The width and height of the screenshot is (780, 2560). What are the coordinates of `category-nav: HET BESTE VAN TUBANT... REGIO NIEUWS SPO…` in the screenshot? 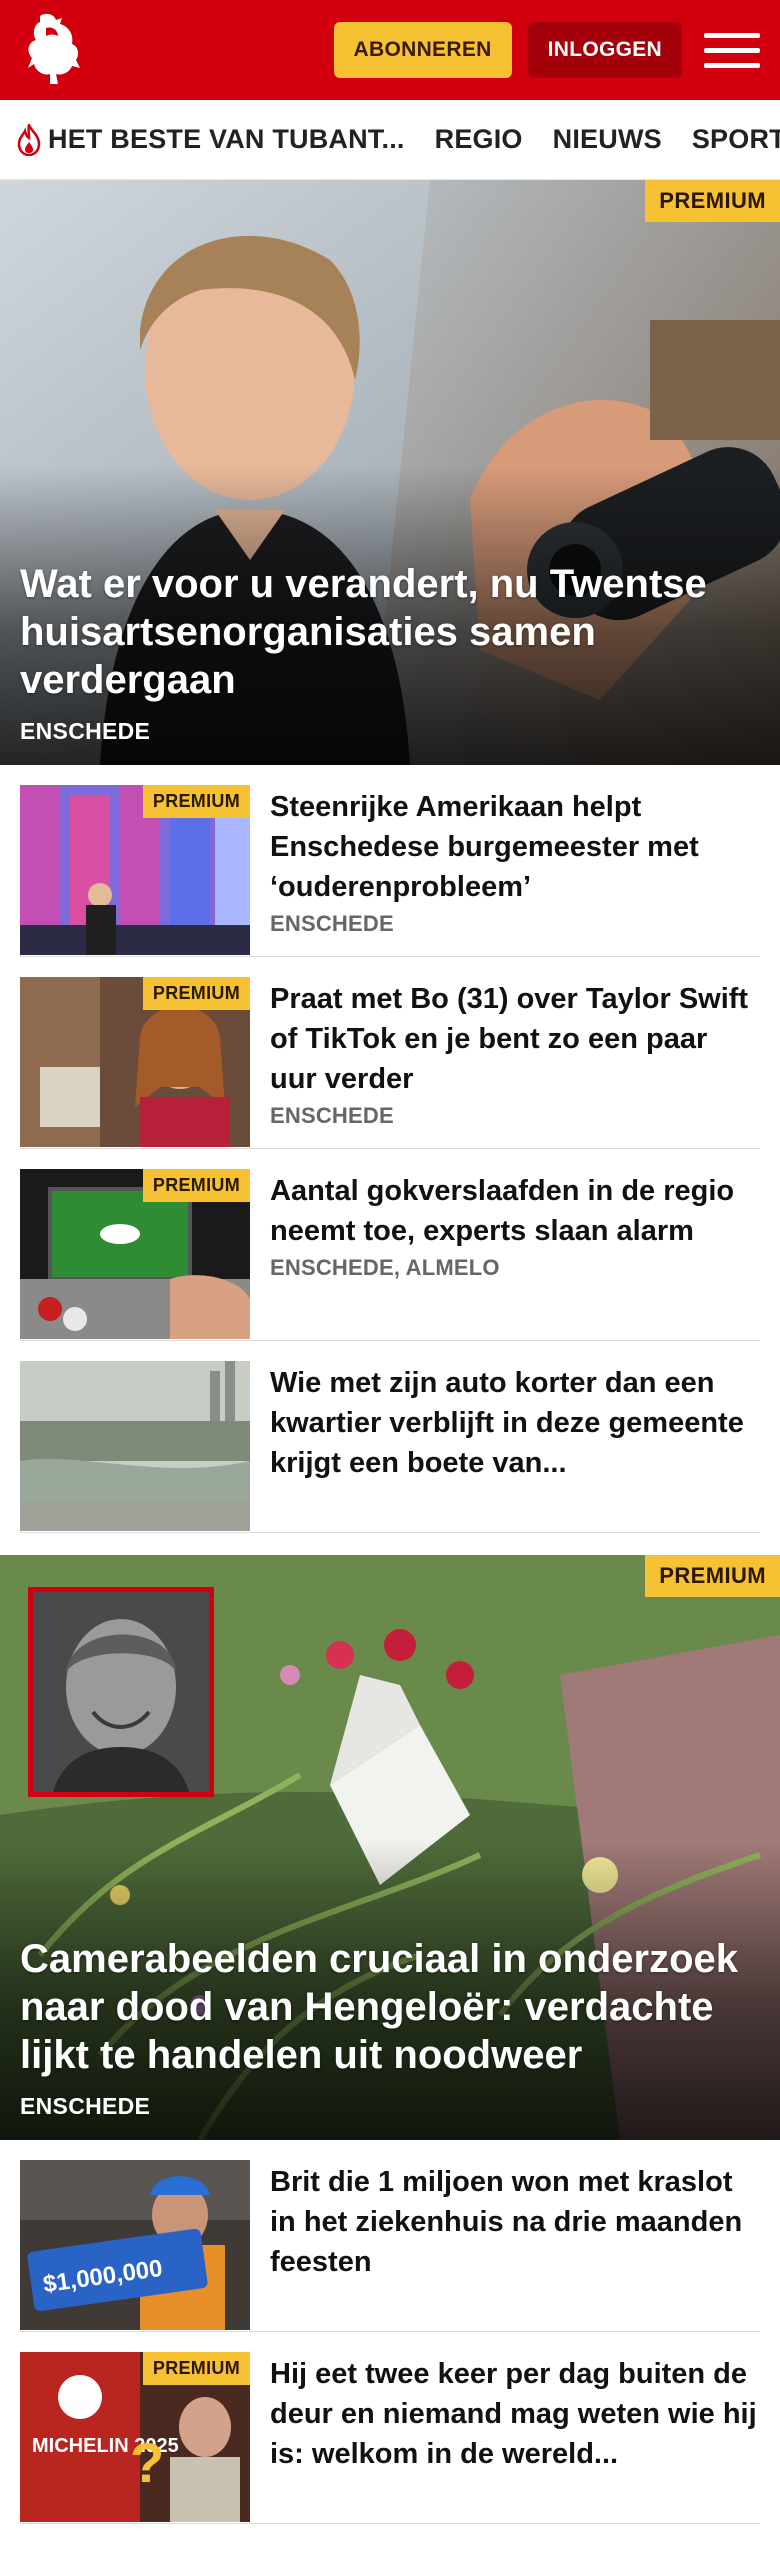 It's located at (390, 140).